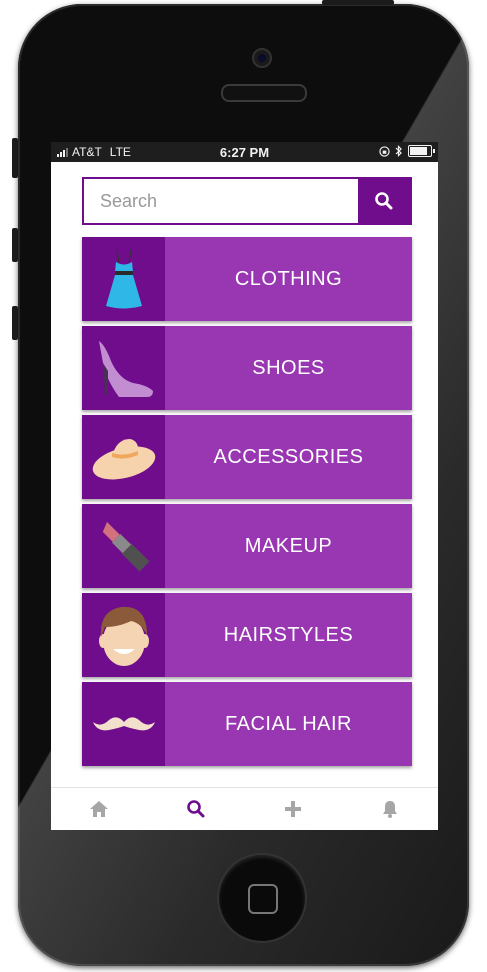  I want to click on search-button, so click(384, 201).